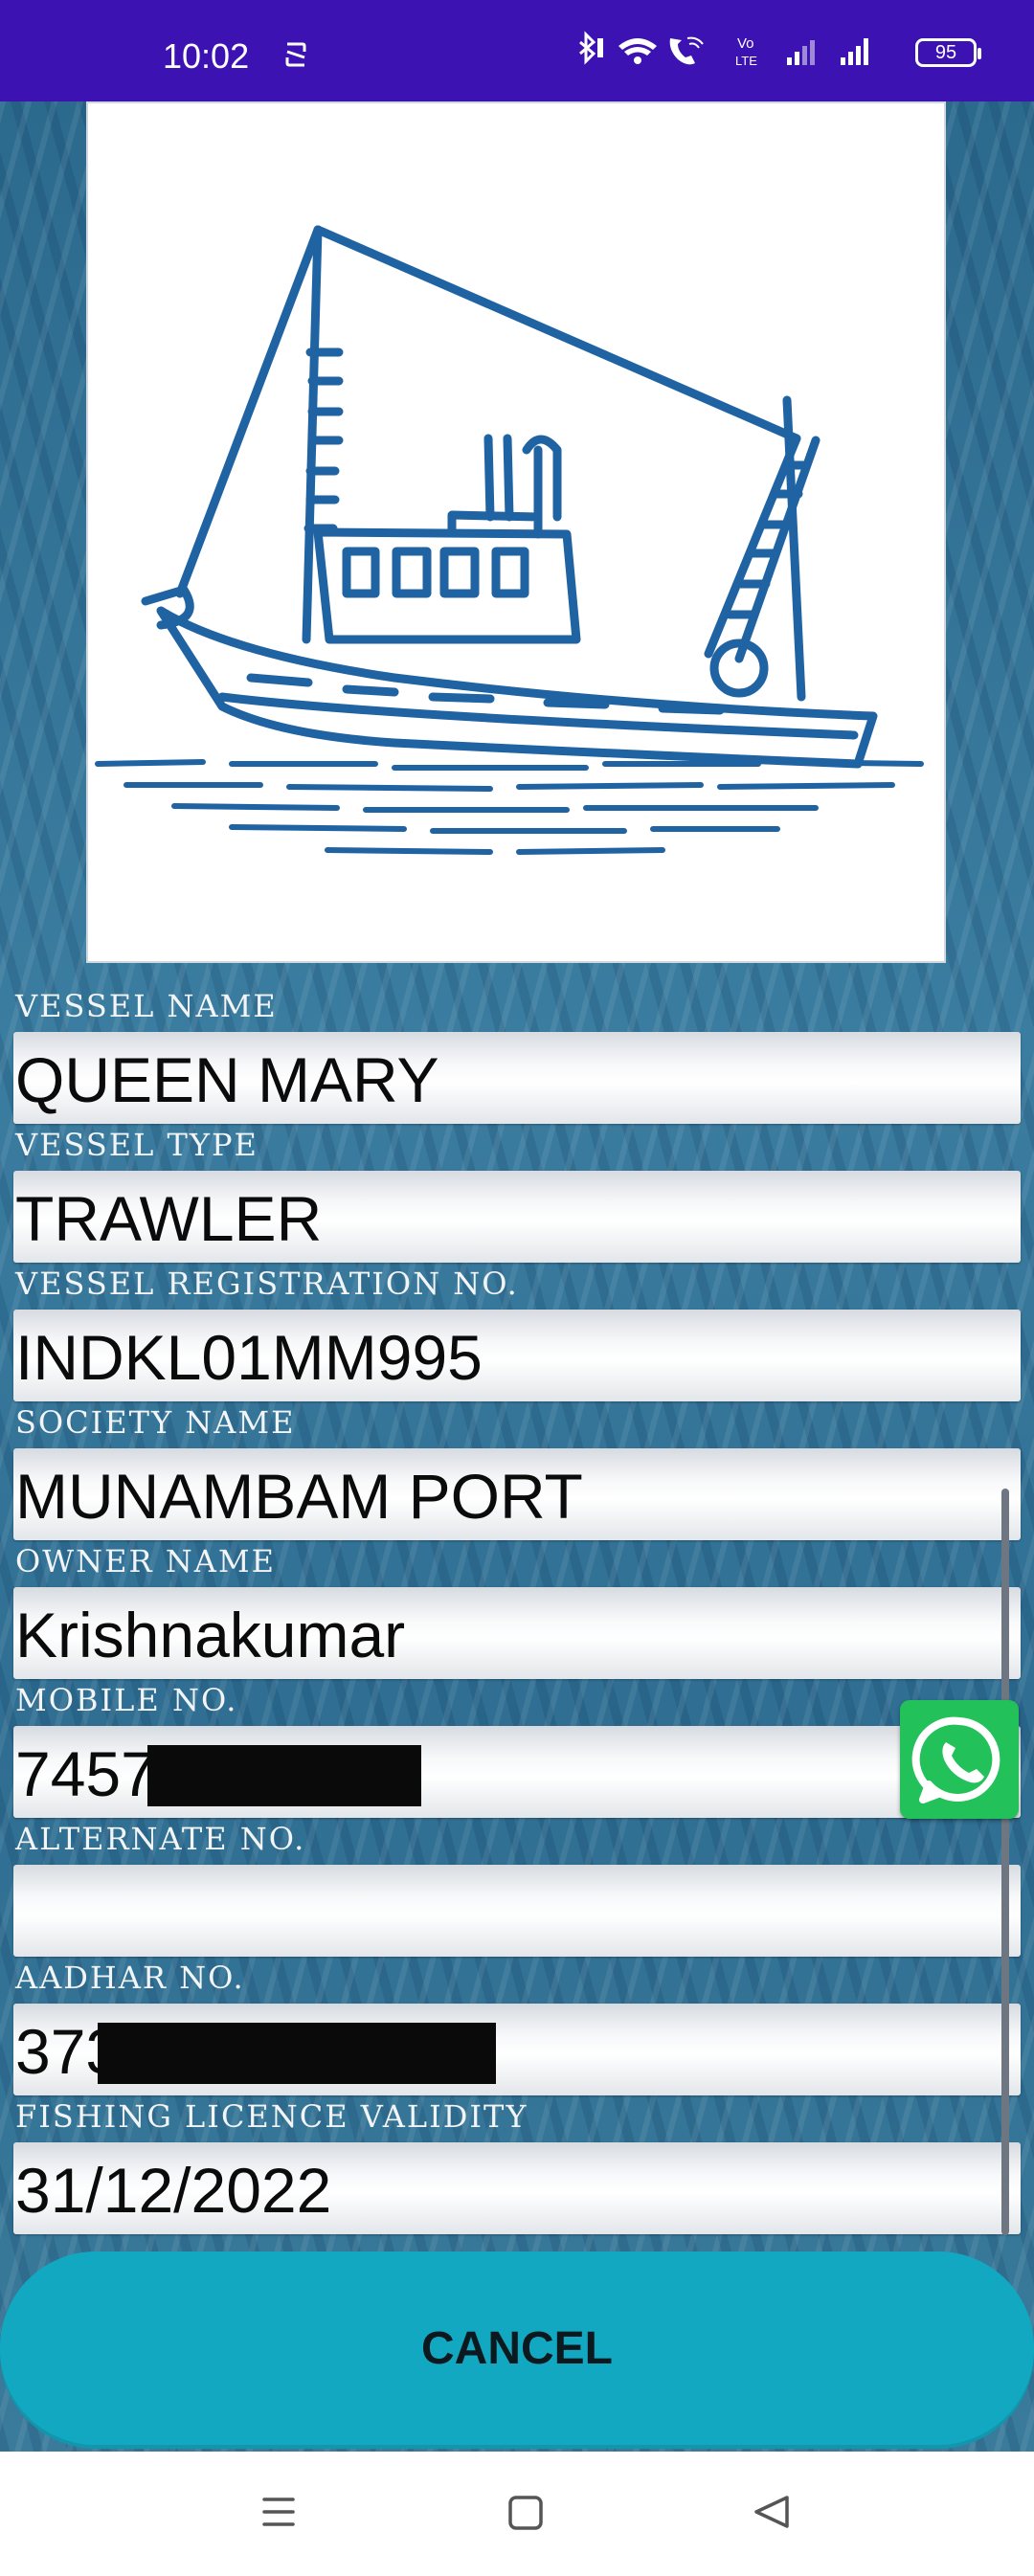 This screenshot has width=1034, height=2576. What do you see at coordinates (160, 1839) in the screenshot?
I see `alternate-no-label: ALTERNATE NO.` at bounding box center [160, 1839].